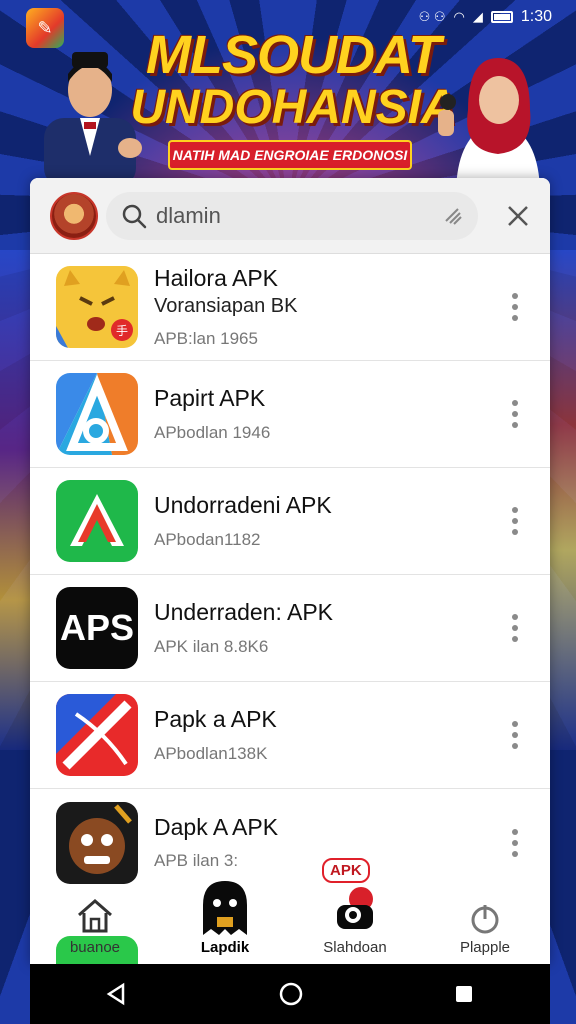 The height and width of the screenshot is (1024, 576). What do you see at coordinates (536, 16) in the screenshot?
I see `status-time: 1:30` at bounding box center [536, 16].